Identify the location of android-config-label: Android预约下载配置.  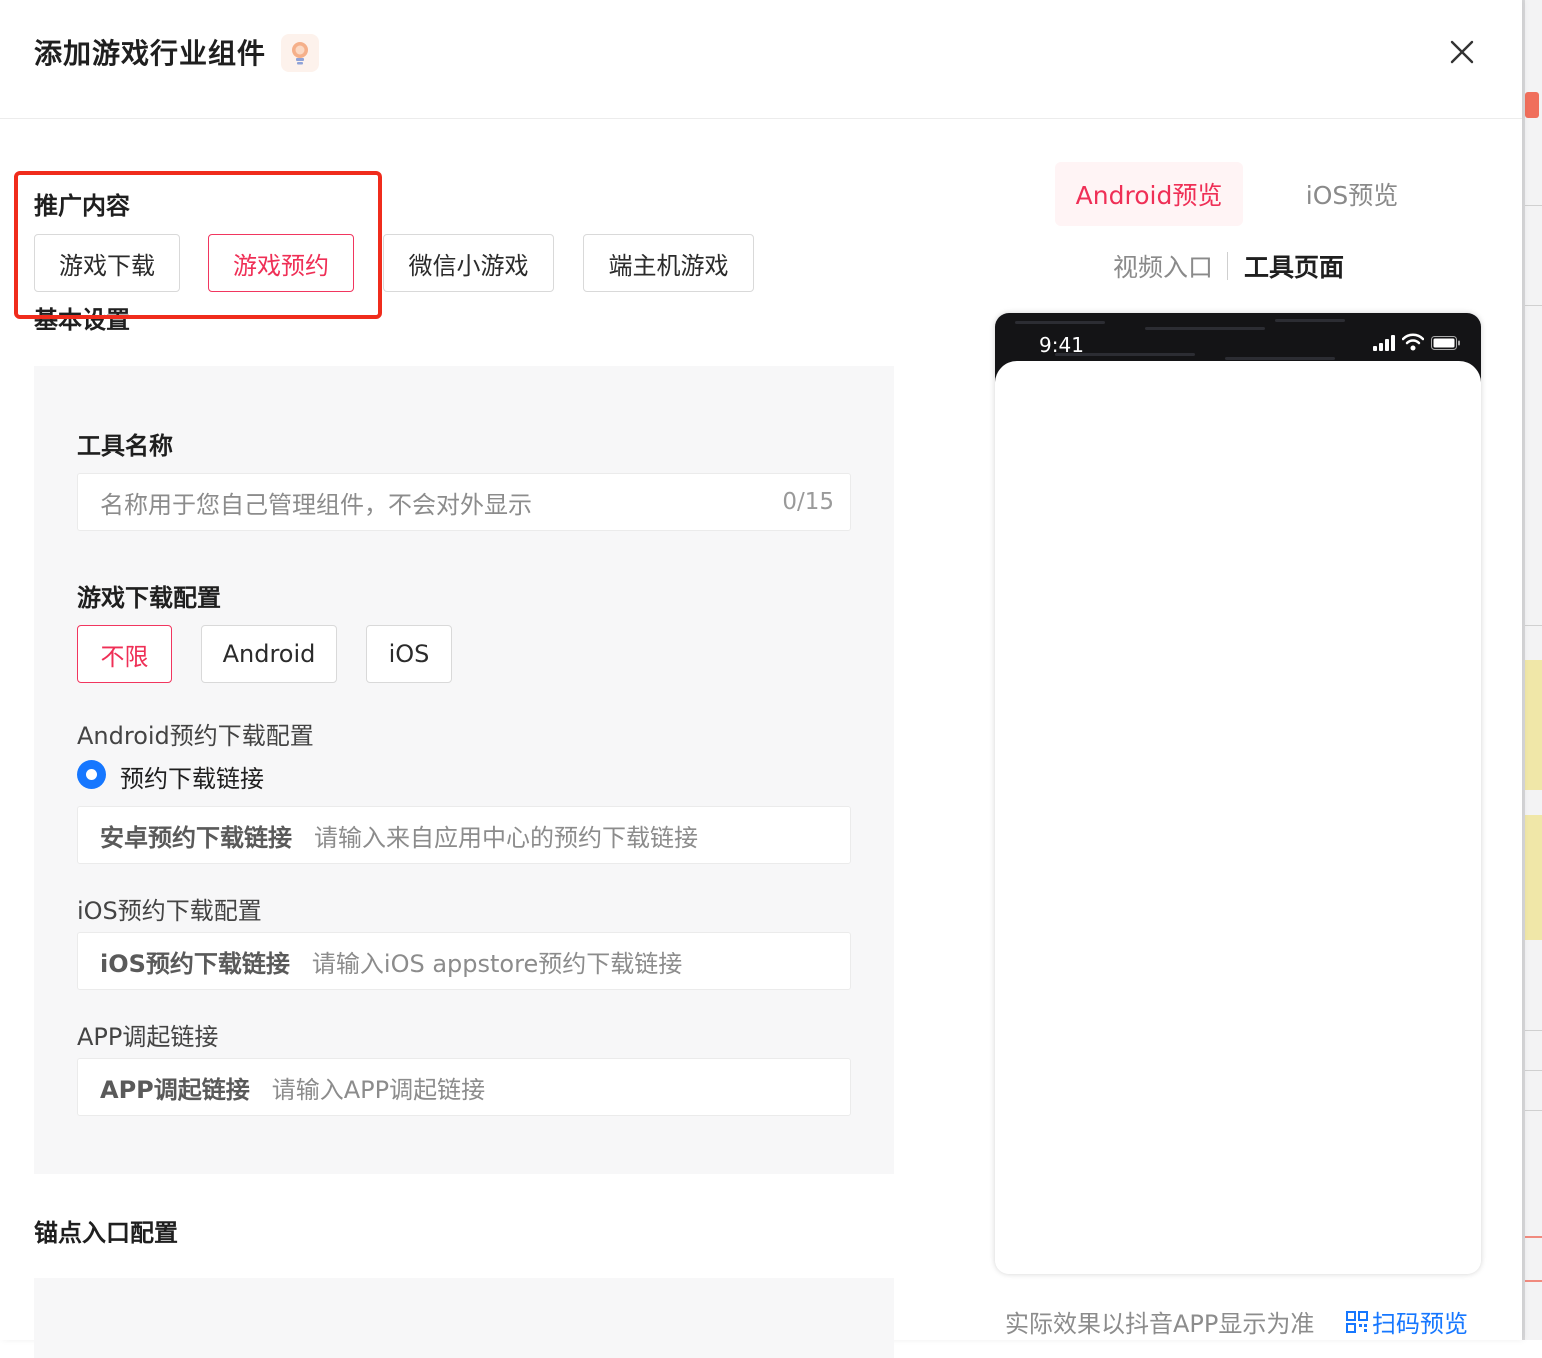
(195, 736).